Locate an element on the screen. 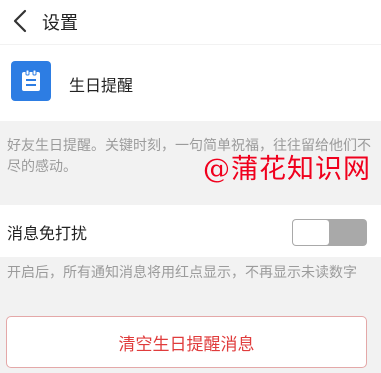  do-not-disturb-toggle is located at coordinates (329, 232).